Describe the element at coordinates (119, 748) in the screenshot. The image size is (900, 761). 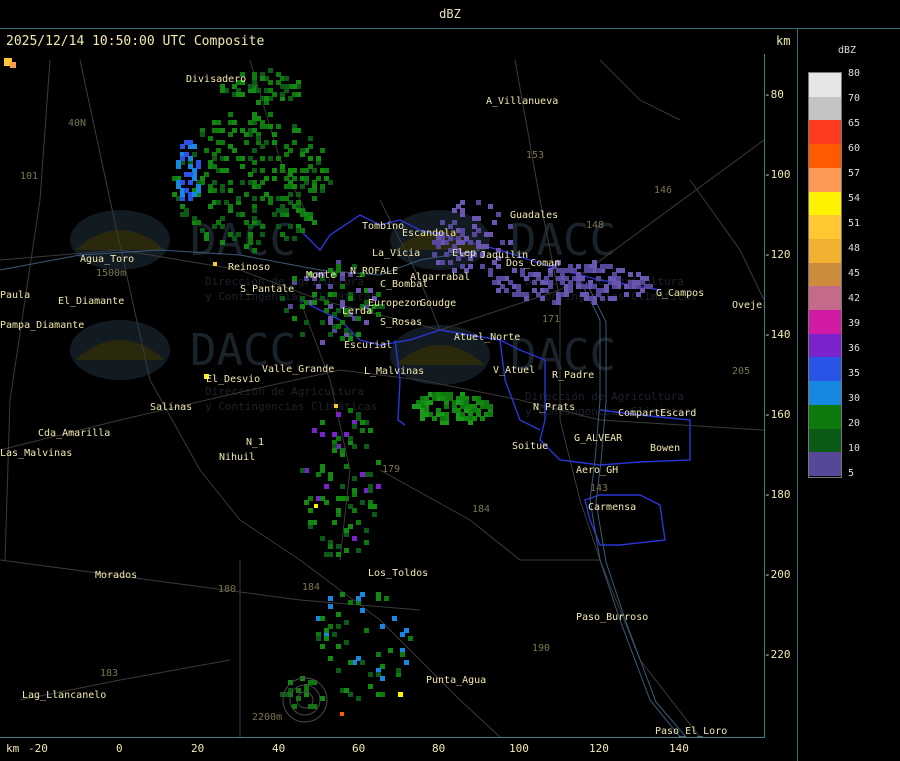
I see `x-tick-label: 0` at that location.